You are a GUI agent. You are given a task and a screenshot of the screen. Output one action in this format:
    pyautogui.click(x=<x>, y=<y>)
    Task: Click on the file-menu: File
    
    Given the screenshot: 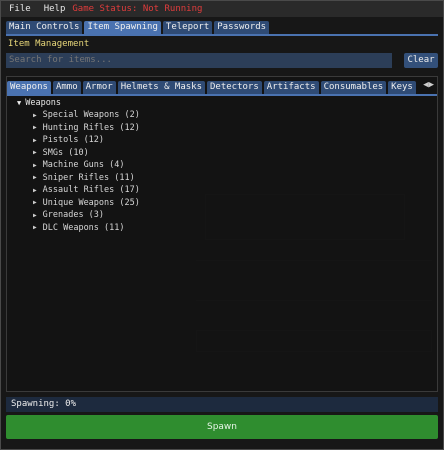 What is the action you would take?
    pyautogui.click(x=20, y=9)
    